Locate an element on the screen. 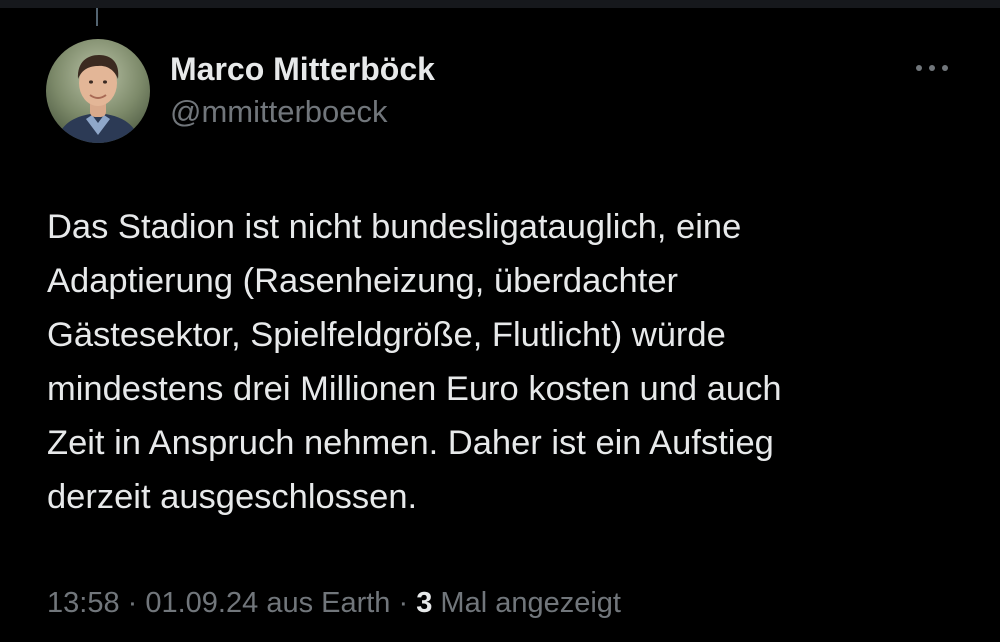 This screenshot has width=1000, height=642. view-count-label: Mal angezeigt is located at coordinates (526, 603).